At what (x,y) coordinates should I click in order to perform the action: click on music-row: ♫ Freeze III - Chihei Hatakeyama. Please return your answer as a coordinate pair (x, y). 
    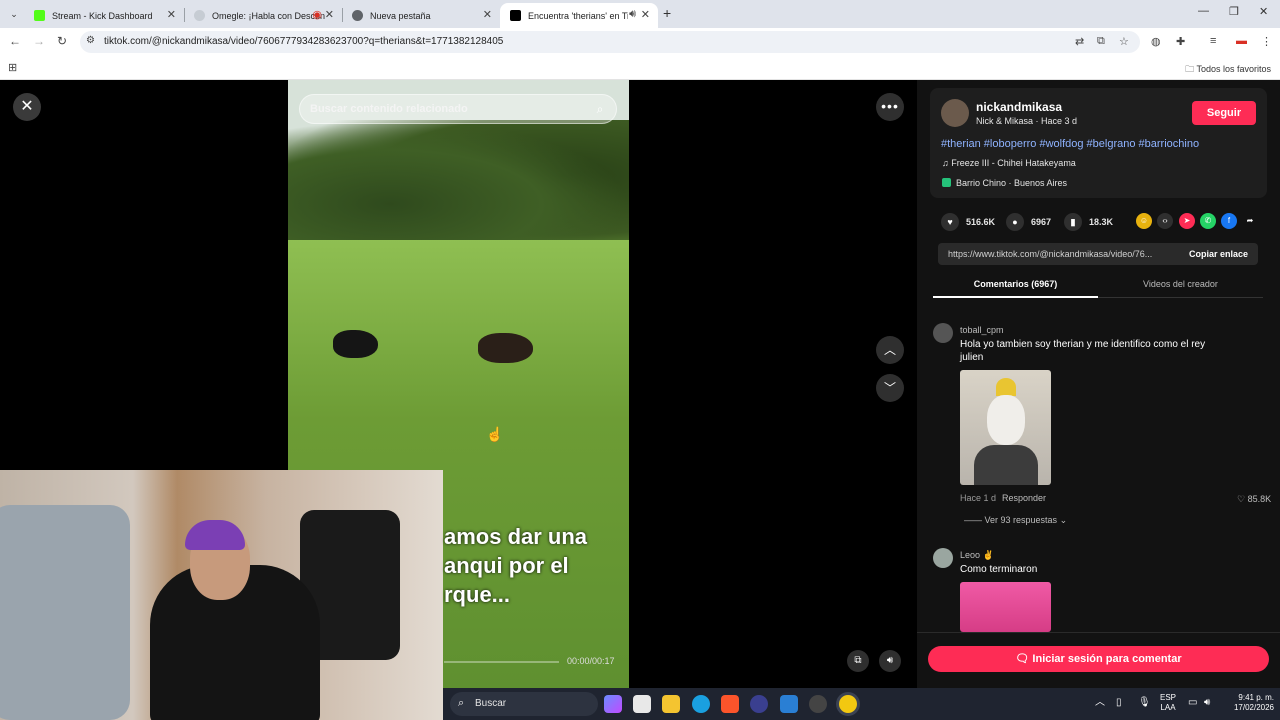
    Looking at the image, I should click on (1009, 163).